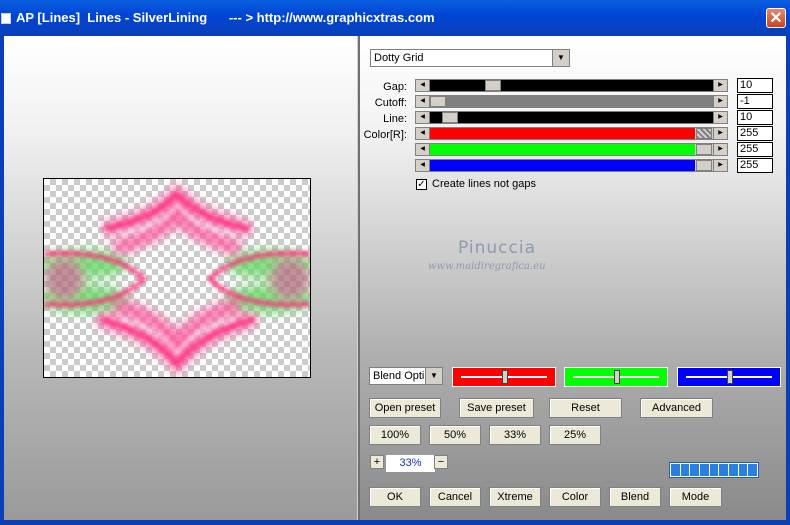  I want to click on blend-options-select: Blend Opti ▼, so click(406, 376).